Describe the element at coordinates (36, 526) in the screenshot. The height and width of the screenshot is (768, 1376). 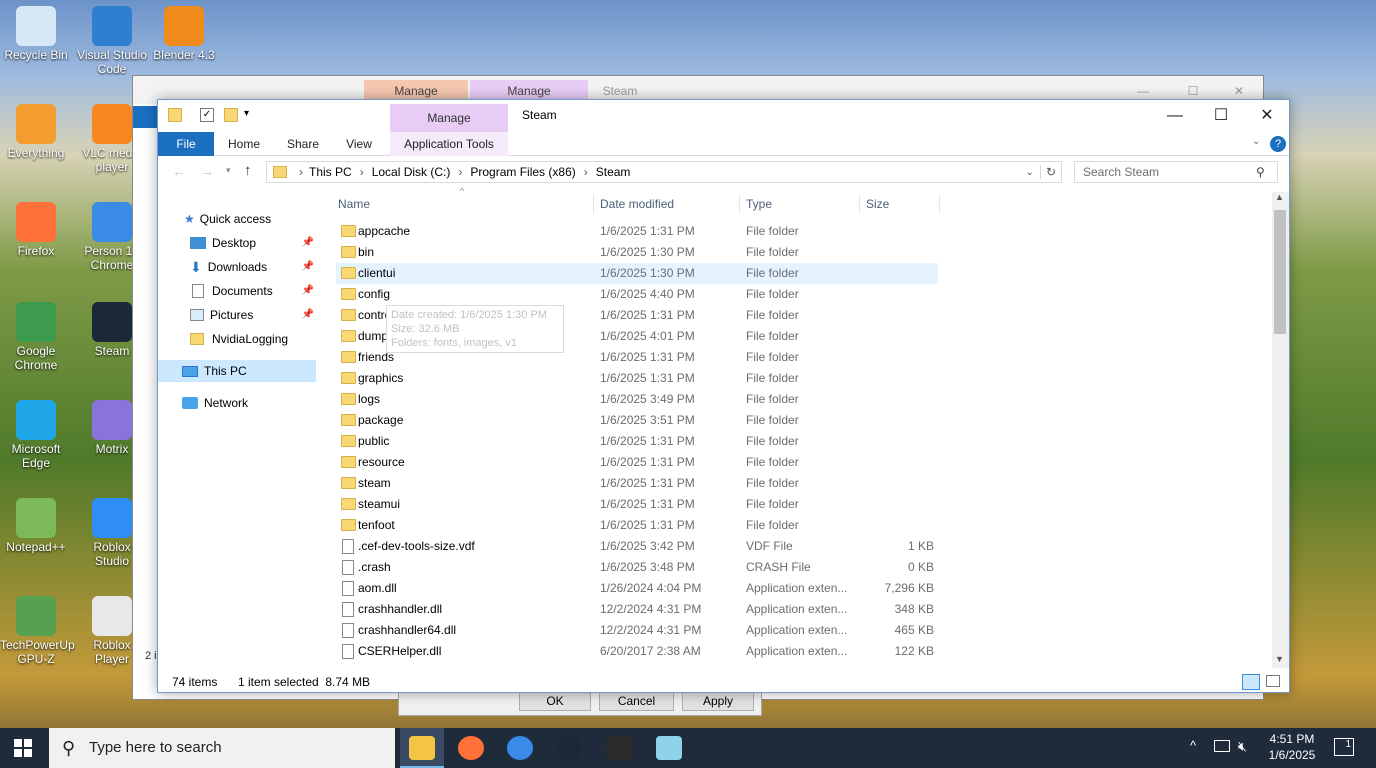
I see `desktop-icon-notepad-: Notepad++` at that location.